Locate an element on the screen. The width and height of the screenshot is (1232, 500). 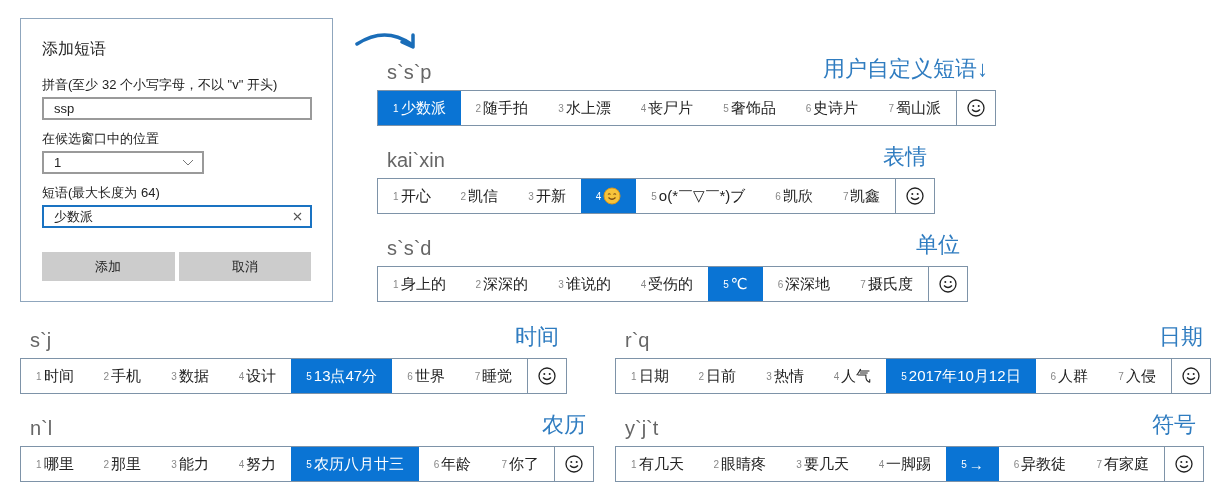
chevron-icon is located at coordinates (188, 162).